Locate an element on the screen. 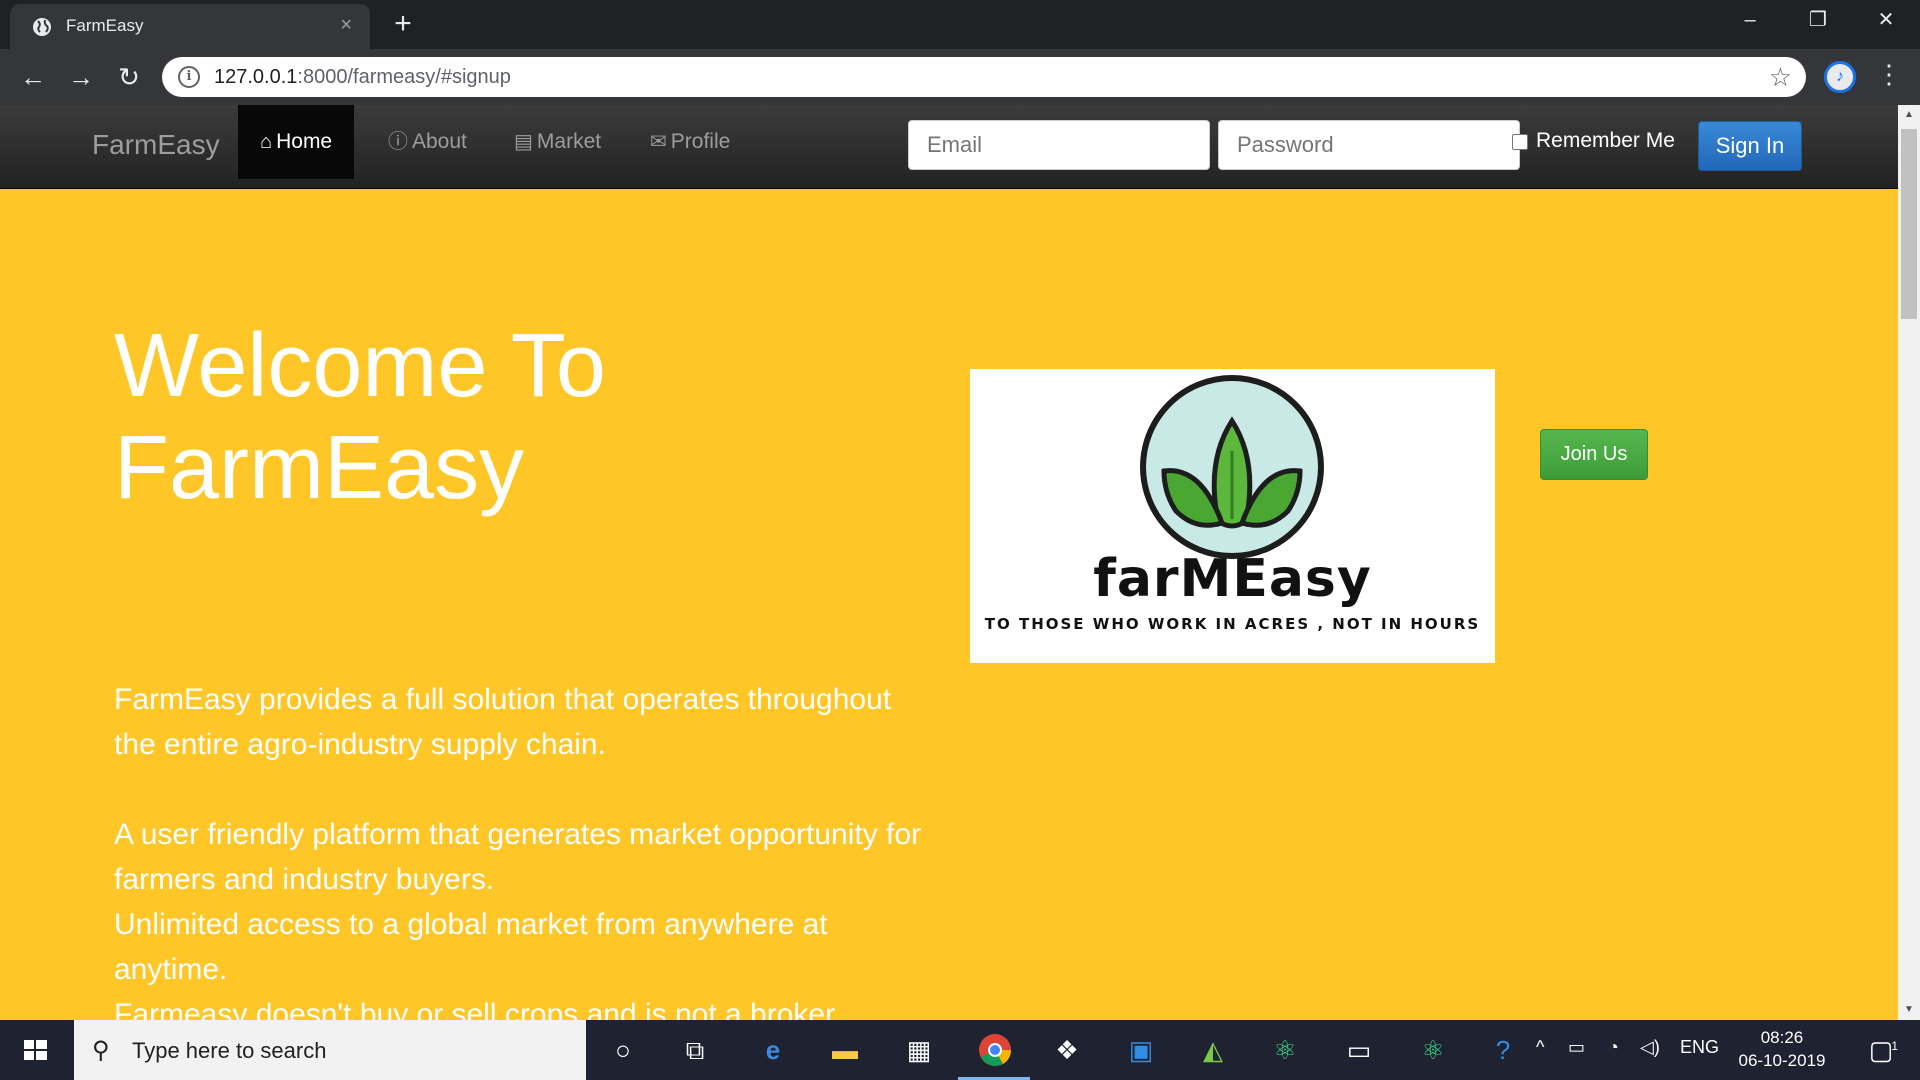 This screenshot has height=1080, width=1920. new-tab-button: + is located at coordinates (403, 25).